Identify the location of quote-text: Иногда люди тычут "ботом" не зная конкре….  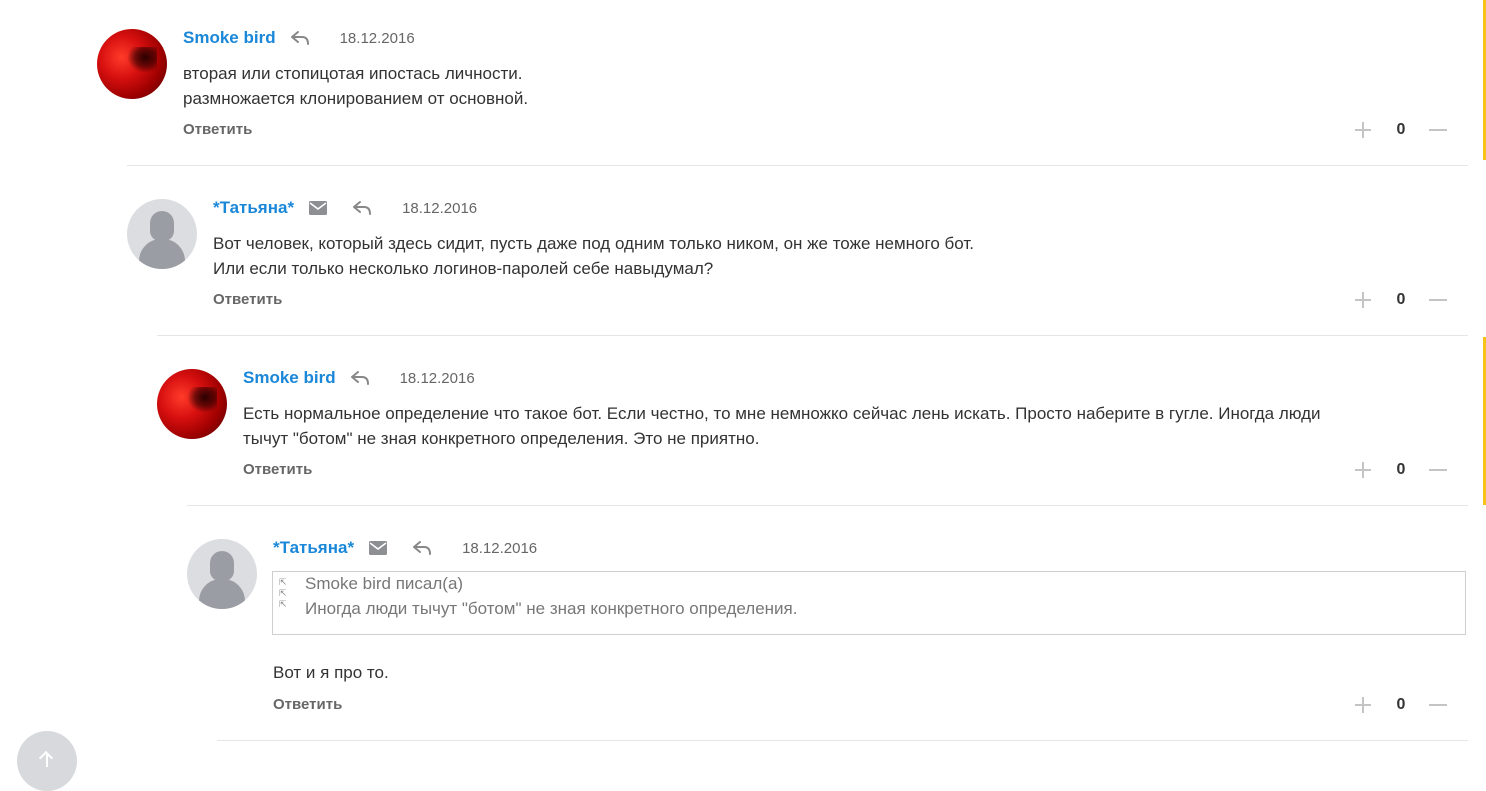
(551, 608).